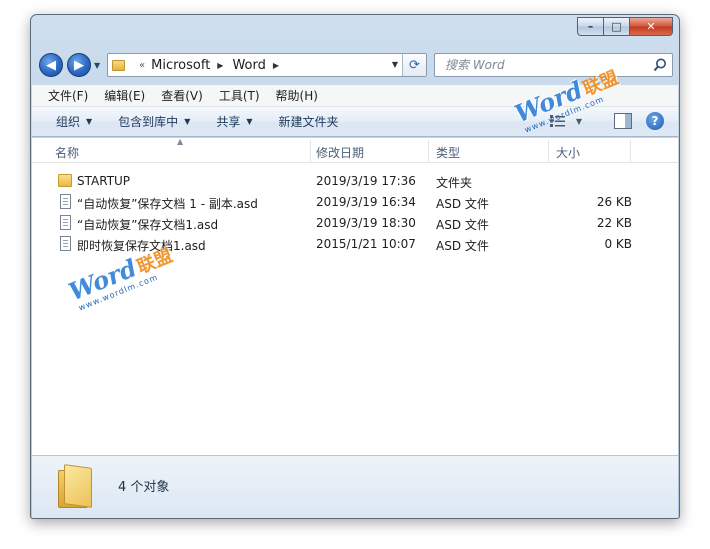 Image resolution: width=710 pixels, height=549 pixels. Describe the element at coordinates (167, 204) in the screenshot. I see `file-name: “自动恢复”保存文档 1 - 副本.asd` at that location.